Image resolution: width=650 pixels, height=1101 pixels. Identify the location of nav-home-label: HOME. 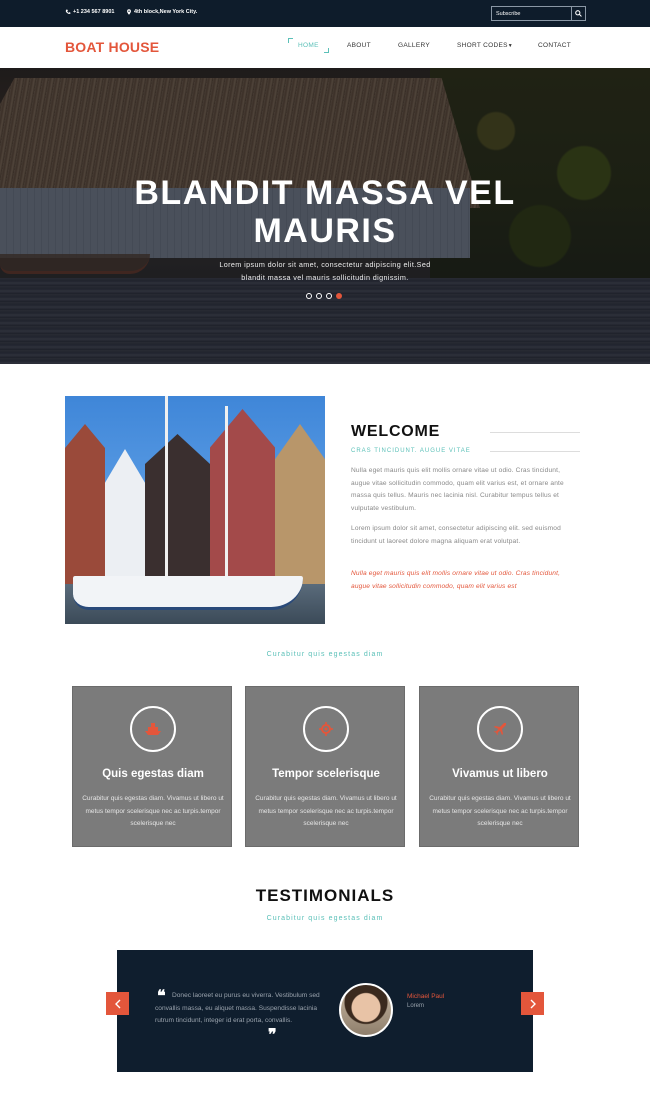
(308, 45).